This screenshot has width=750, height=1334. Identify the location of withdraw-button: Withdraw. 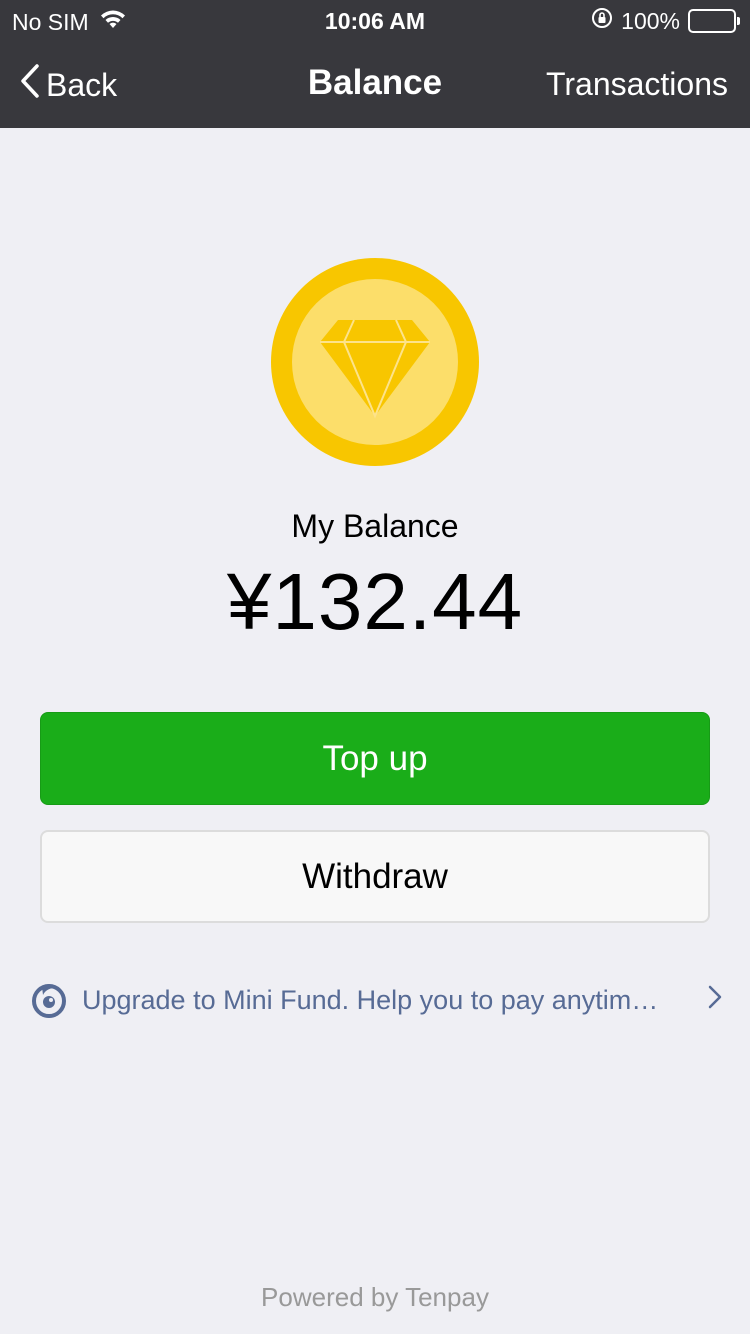
(375, 876).